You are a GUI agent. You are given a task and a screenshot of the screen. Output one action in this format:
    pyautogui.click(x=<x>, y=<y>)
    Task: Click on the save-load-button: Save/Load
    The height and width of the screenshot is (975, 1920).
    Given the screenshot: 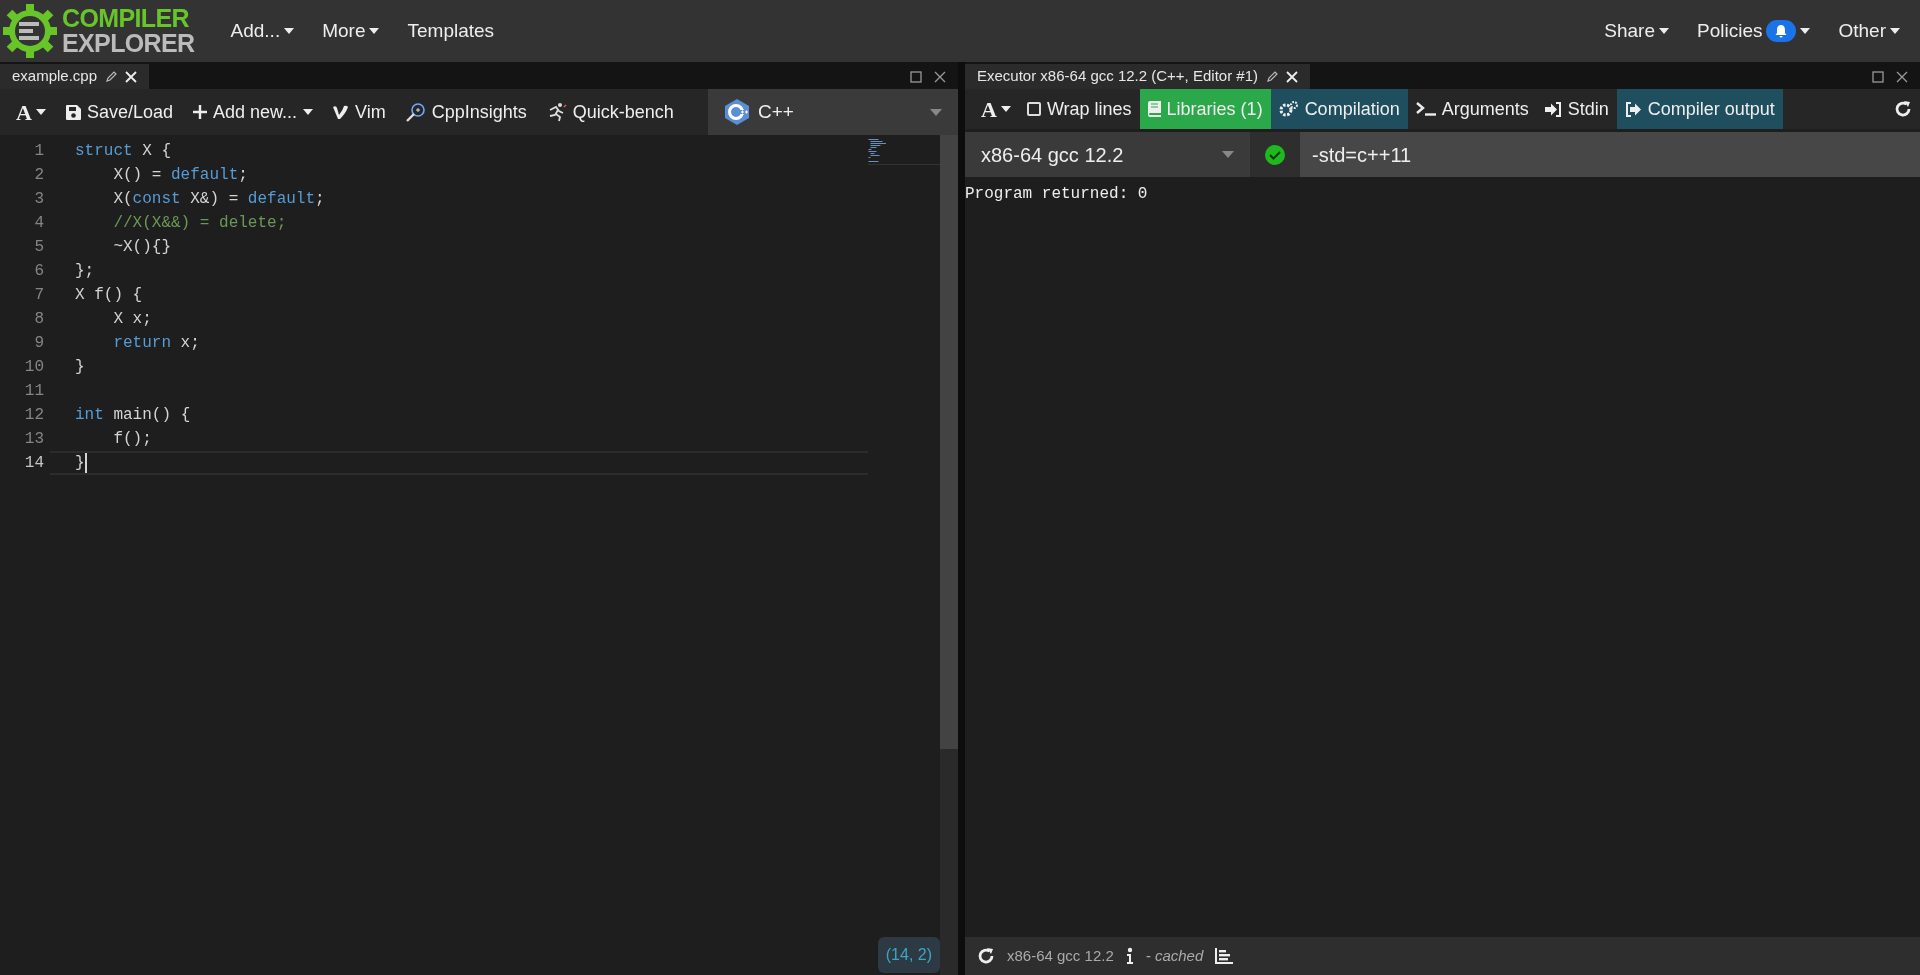 What is the action you would take?
    pyautogui.click(x=119, y=112)
    